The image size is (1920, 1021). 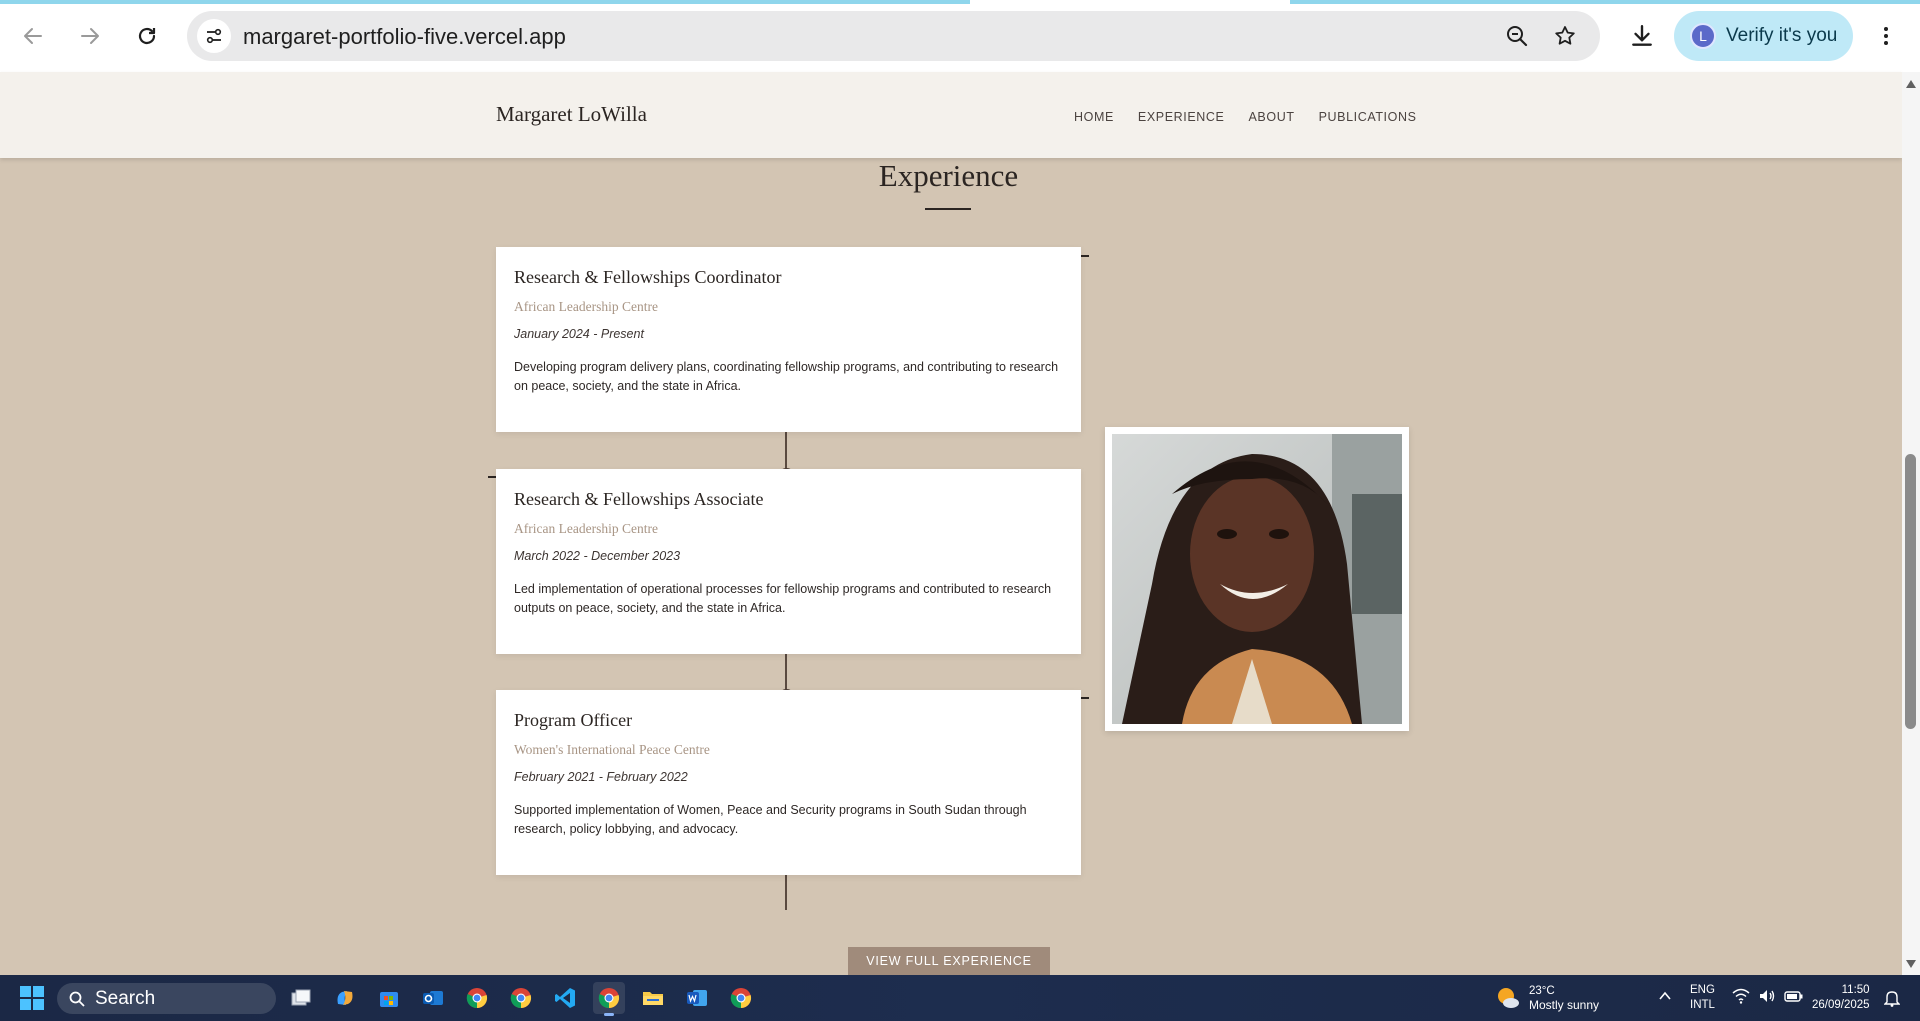 I want to click on job-title: Research & Fellowships Coordinator, so click(x=648, y=277).